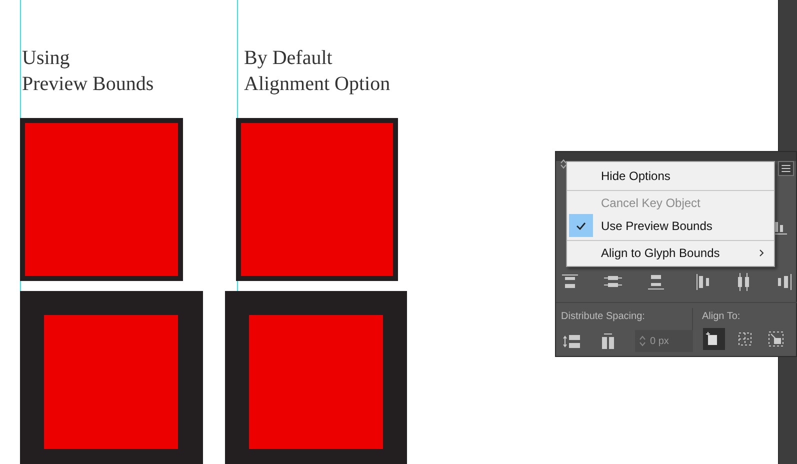  I want to click on menu-icon, so click(786, 168).